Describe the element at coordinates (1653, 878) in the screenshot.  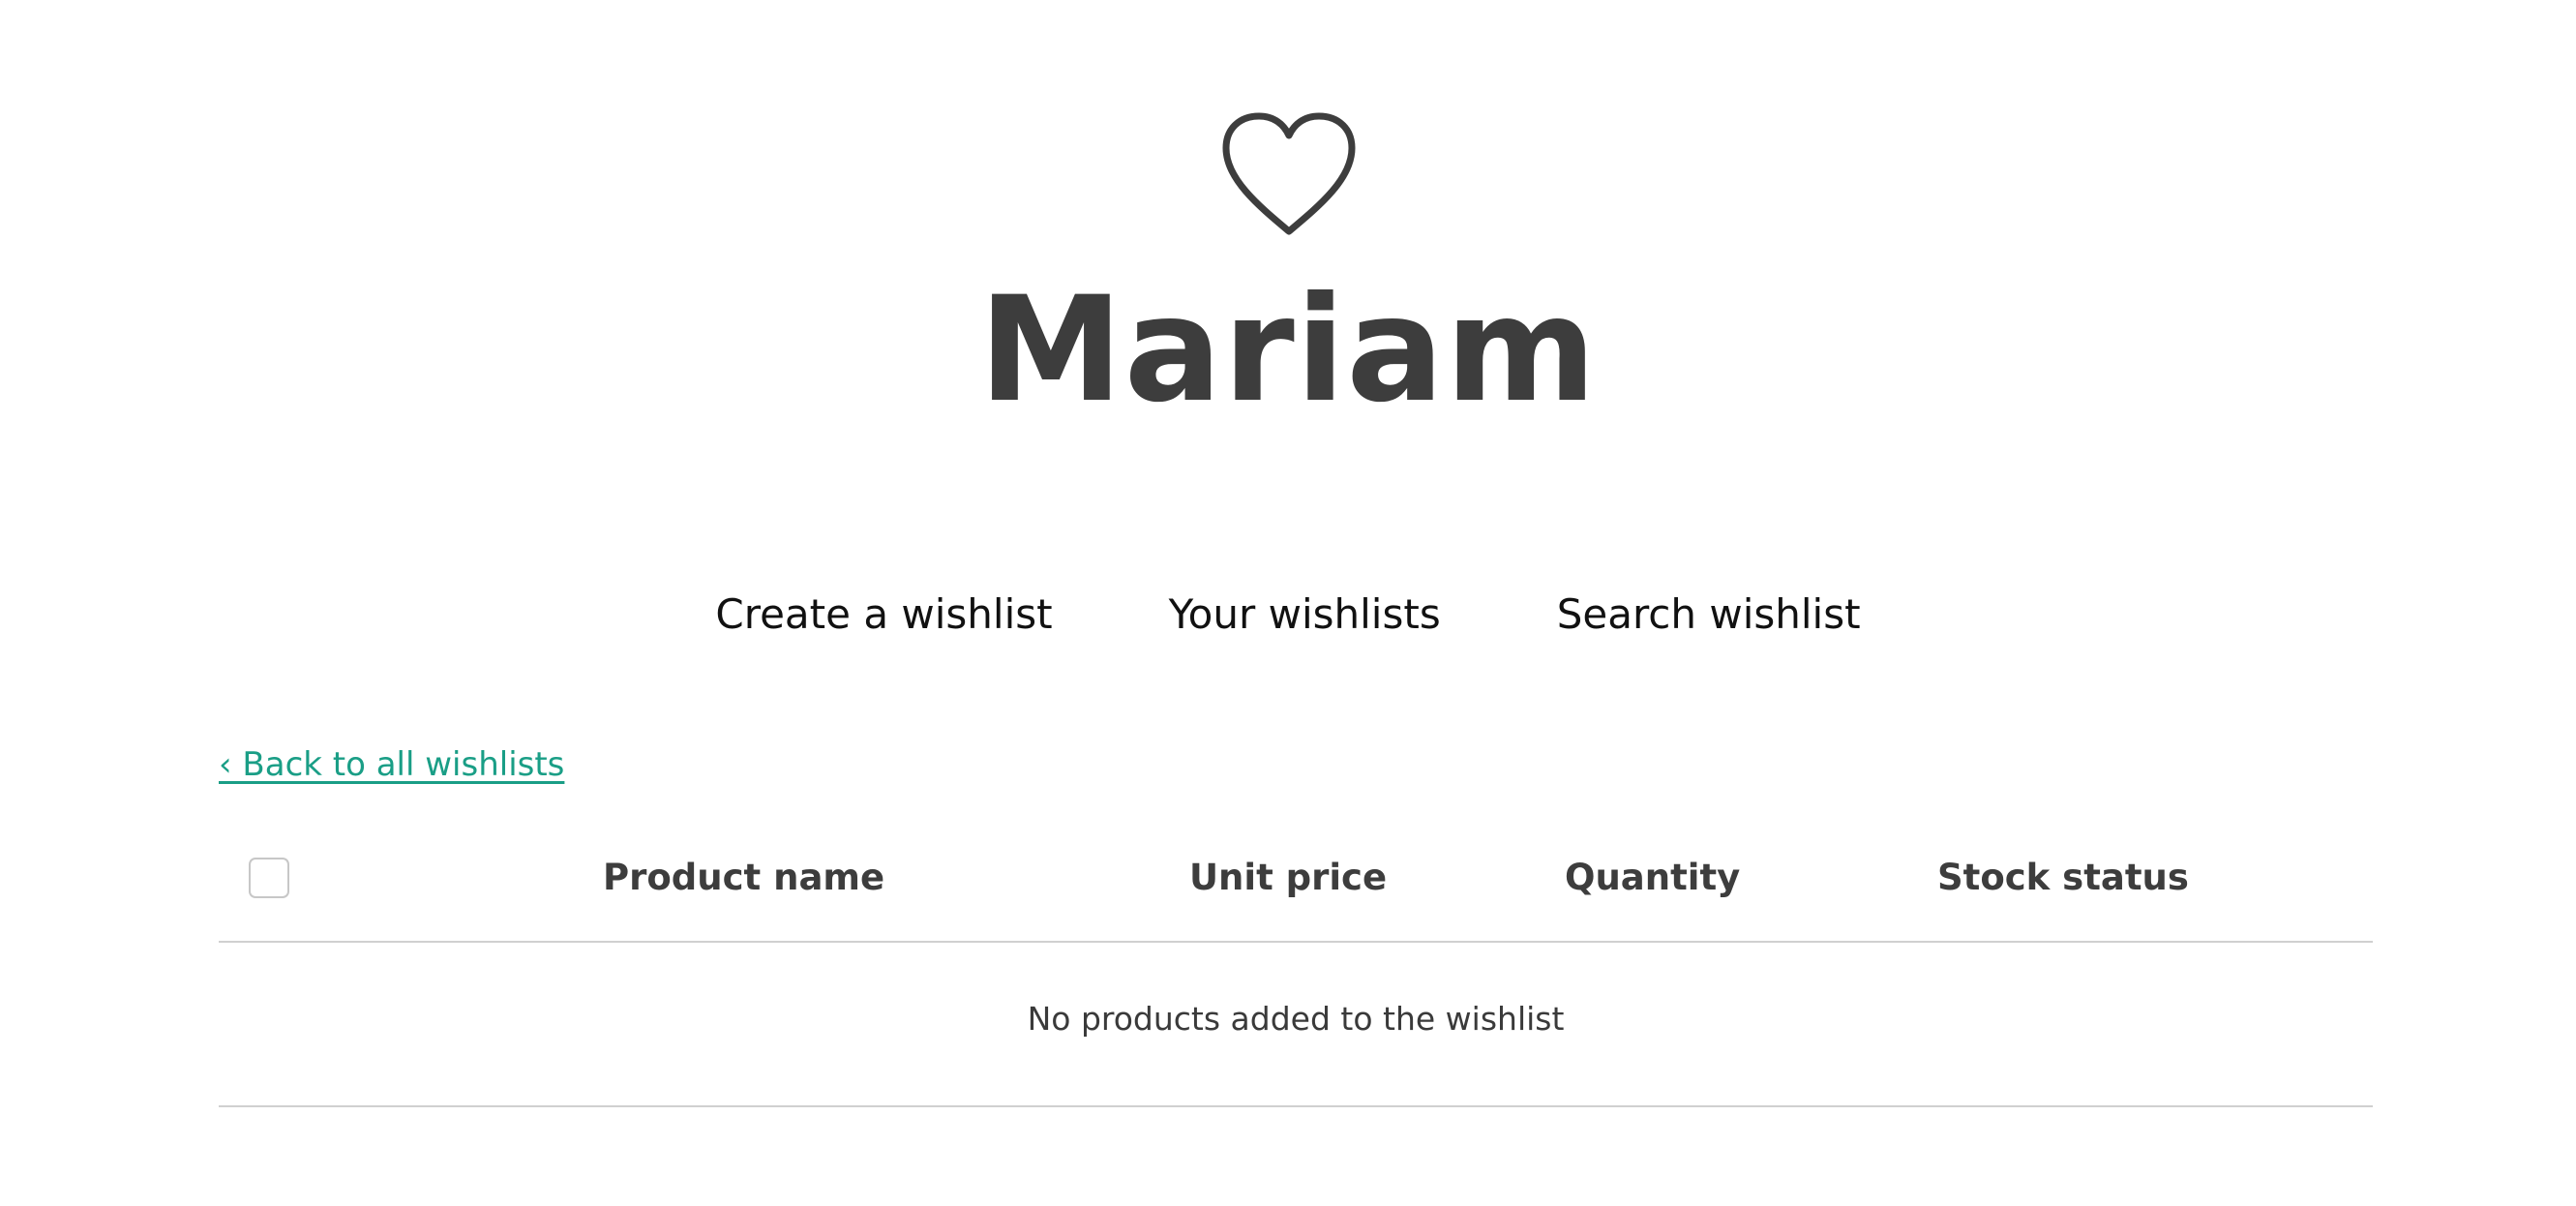
I see `column-header-quantity: Quantity` at that location.